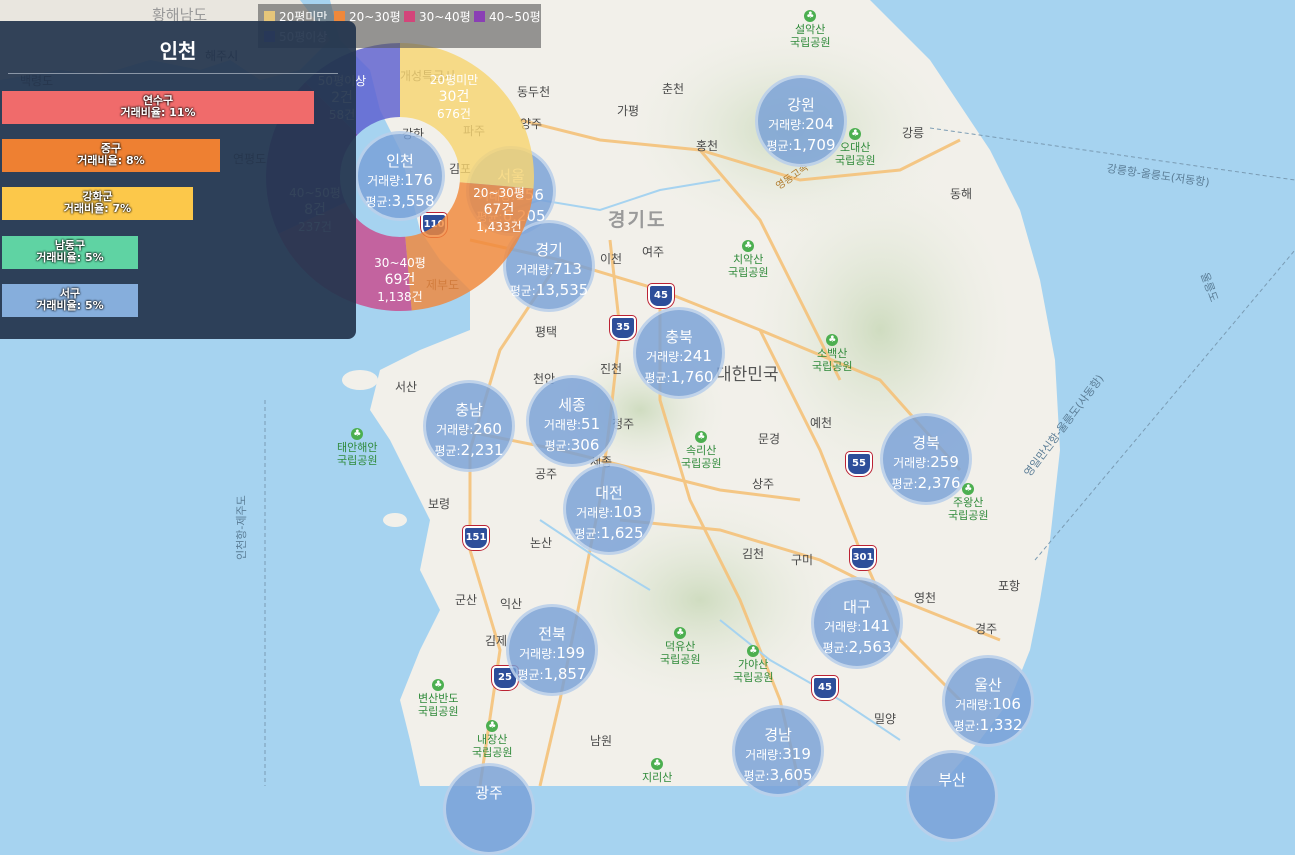  Describe the element at coordinates (926, 462) in the screenshot. I see `bubble-volume: 거래량:259` at that location.